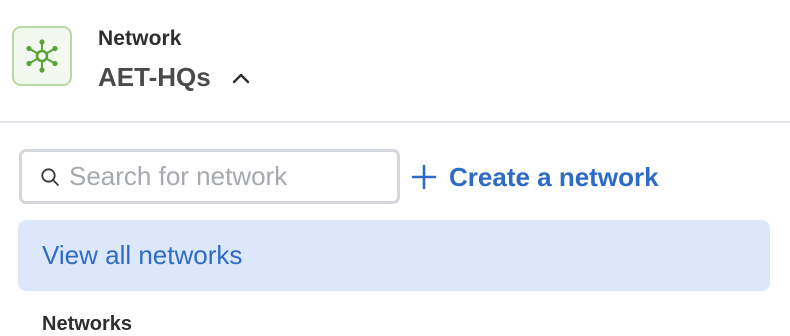  I want to click on create-network-button: Create a network, so click(534, 177).